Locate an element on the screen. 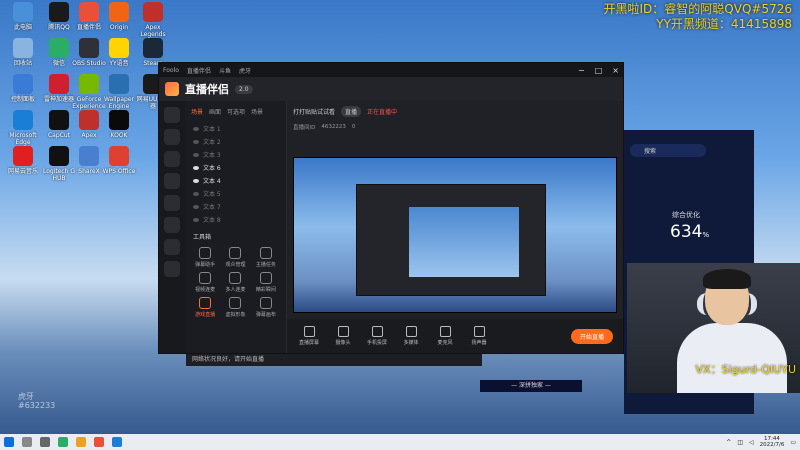  media-source-button: 多媒体 is located at coordinates (411, 336).